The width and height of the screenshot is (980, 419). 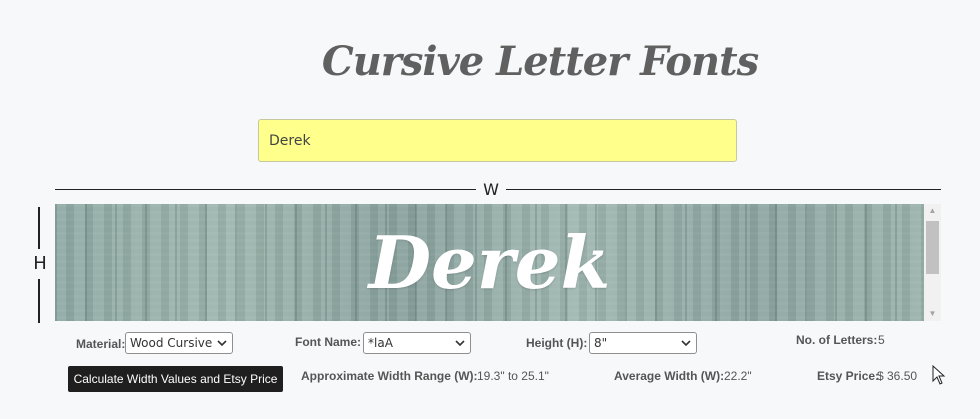 What do you see at coordinates (513, 376) in the screenshot?
I see `width-range-value: 19.3" to 25.1"` at bounding box center [513, 376].